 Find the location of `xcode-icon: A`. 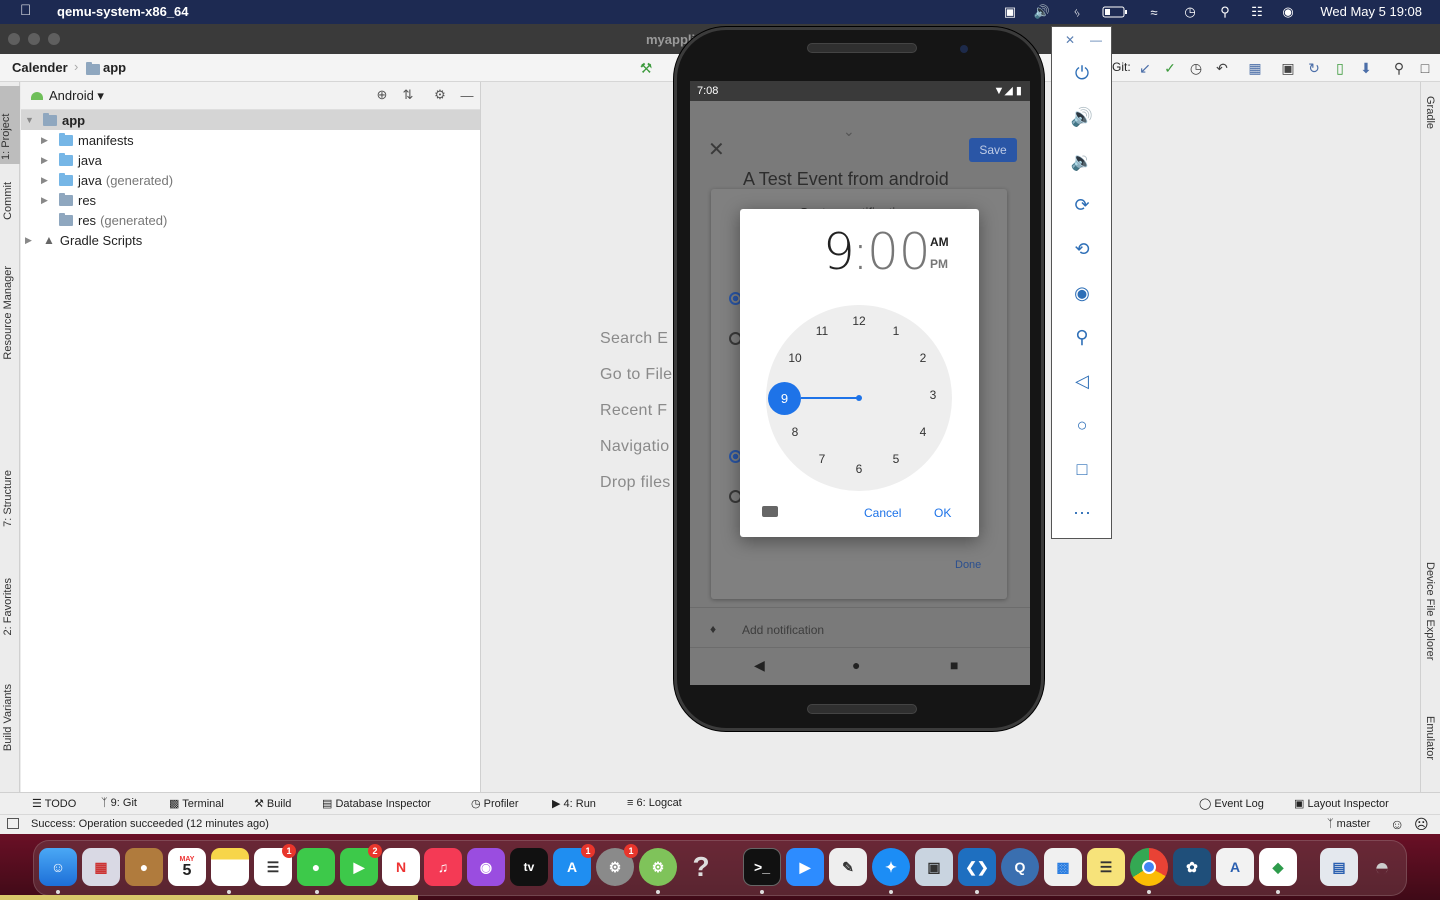

xcode-icon: A is located at coordinates (1235, 867).